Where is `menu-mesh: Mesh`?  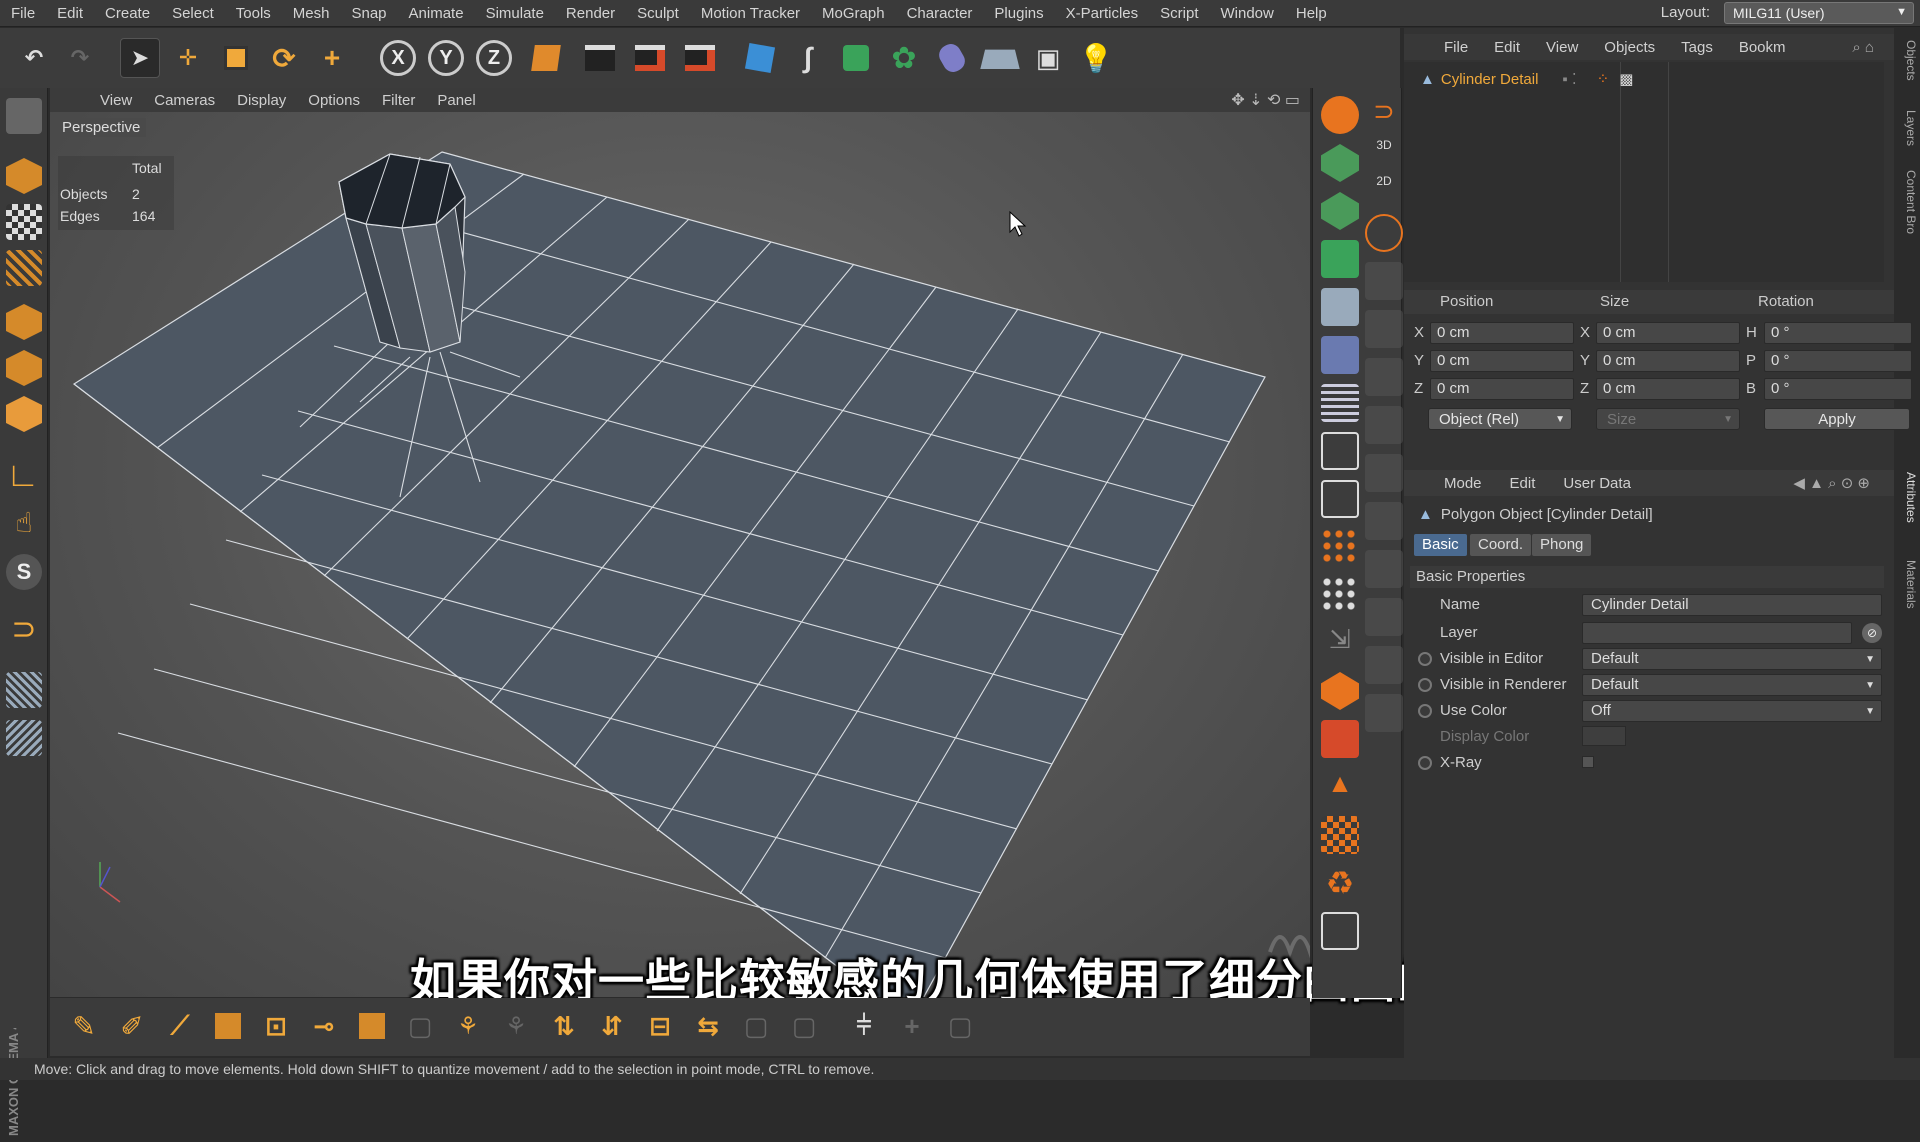
menu-mesh: Mesh is located at coordinates (311, 13).